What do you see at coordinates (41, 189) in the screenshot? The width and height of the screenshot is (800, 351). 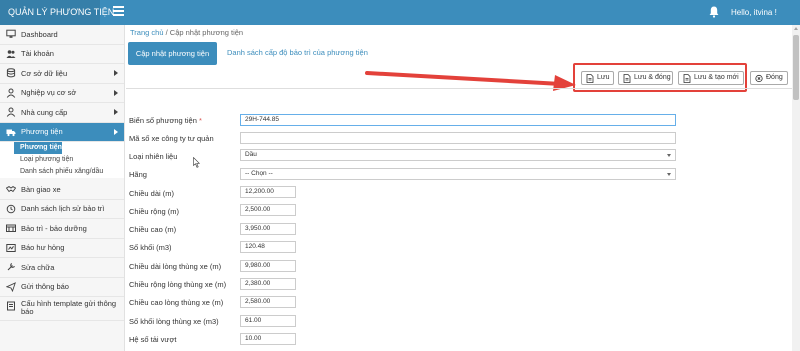 I see `sidebar-item-label: Bàn giao xe` at bounding box center [41, 189].